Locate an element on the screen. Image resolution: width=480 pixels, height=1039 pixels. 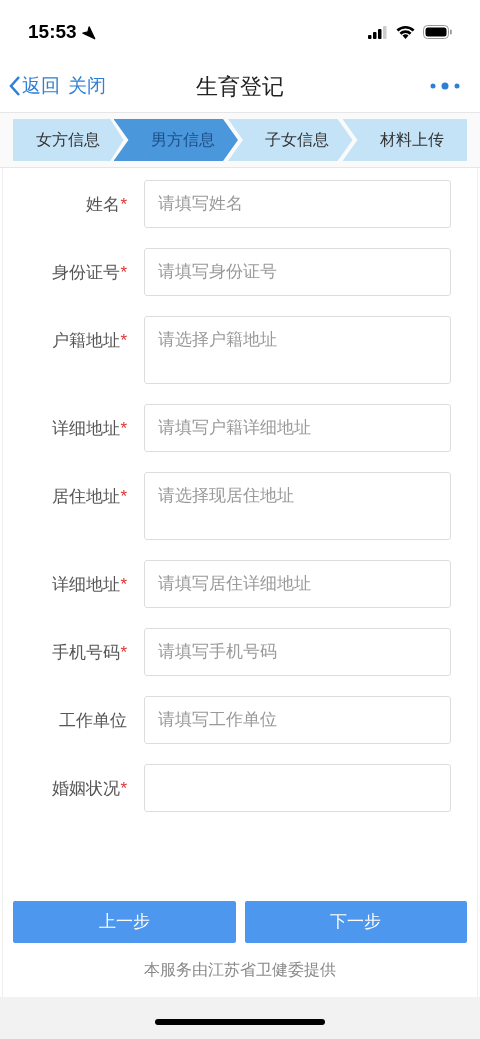
back-button: 返回 is located at coordinates (34, 86).